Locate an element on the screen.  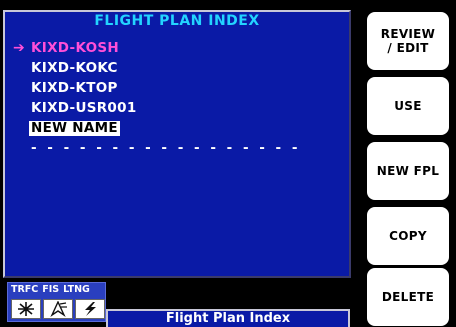
flight-plan-row: KIXD-USR001 is located at coordinates (178, 108).